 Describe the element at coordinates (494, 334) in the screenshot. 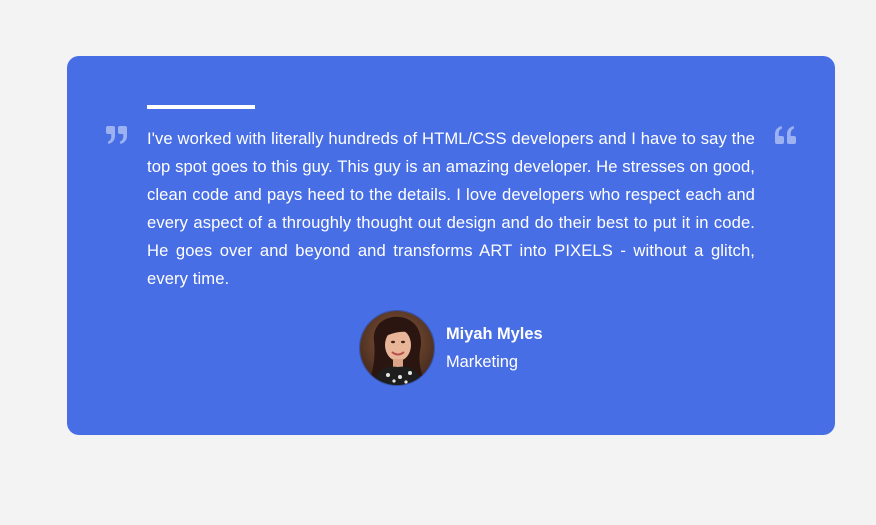

I see `author-name: Miyah Myles` at that location.